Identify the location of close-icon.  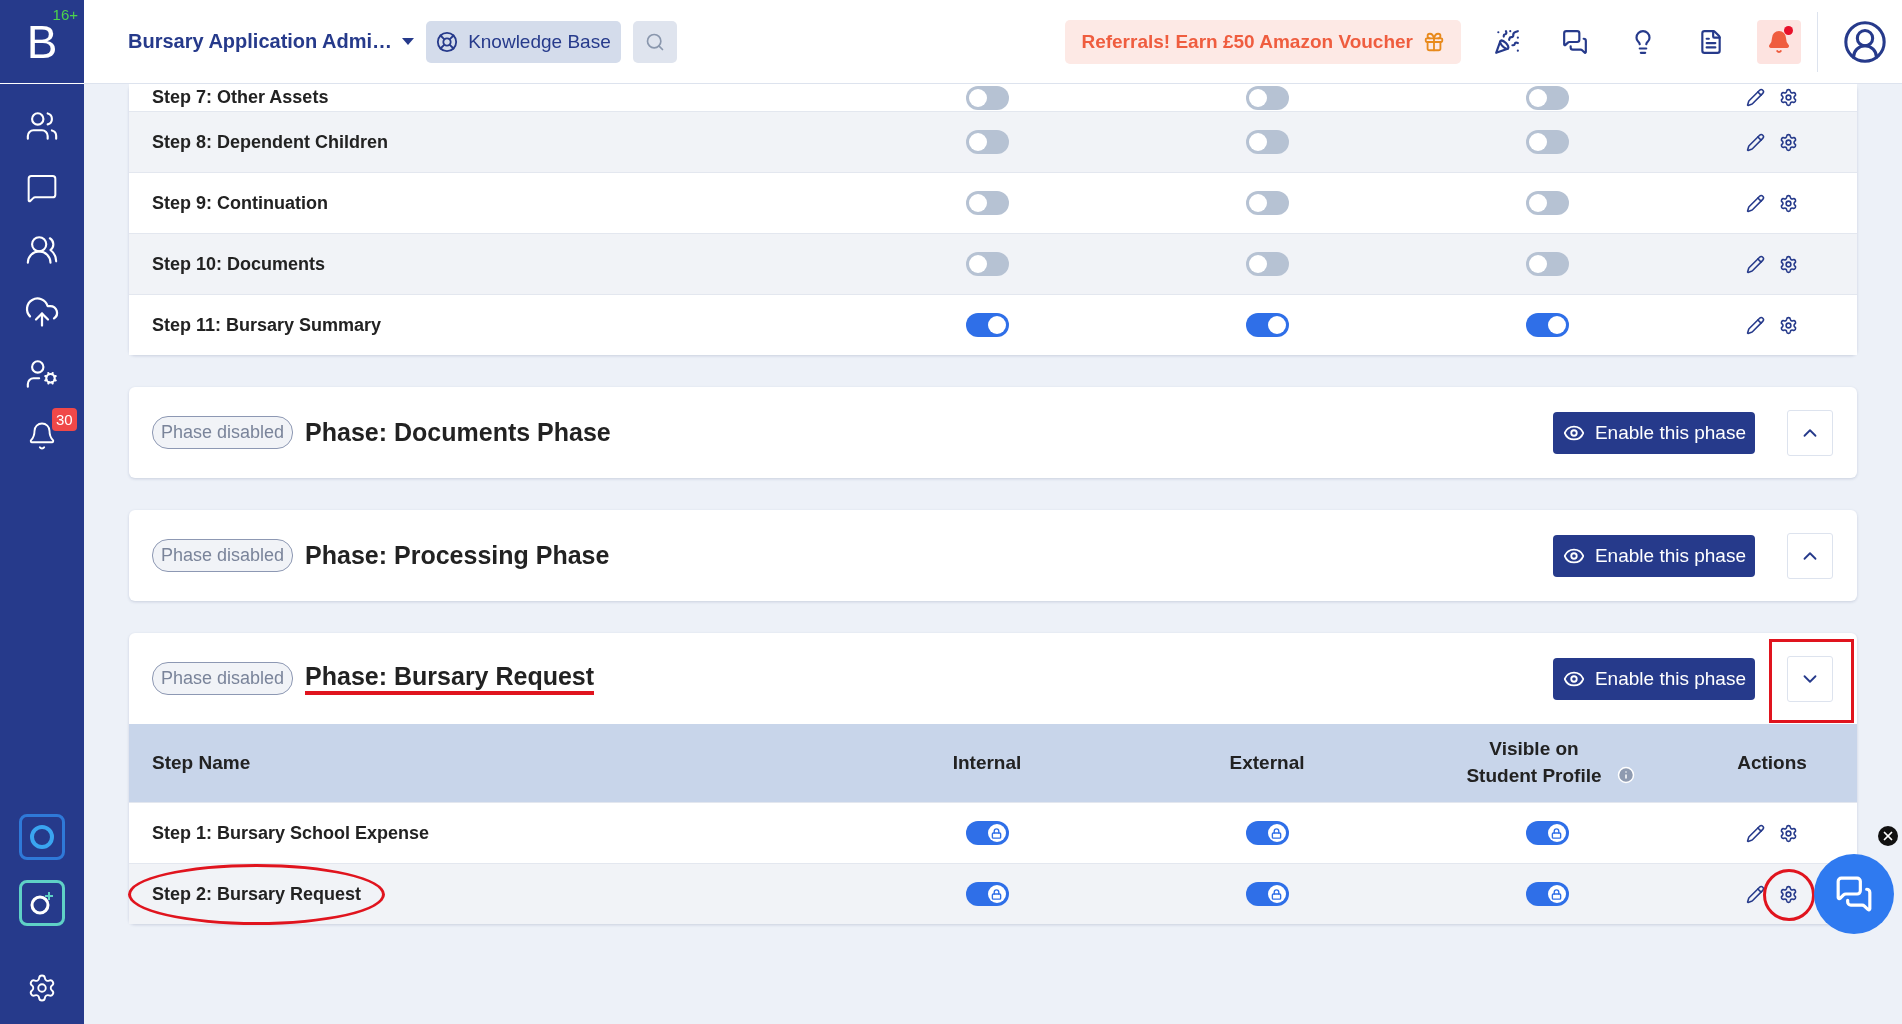
(1888, 836).